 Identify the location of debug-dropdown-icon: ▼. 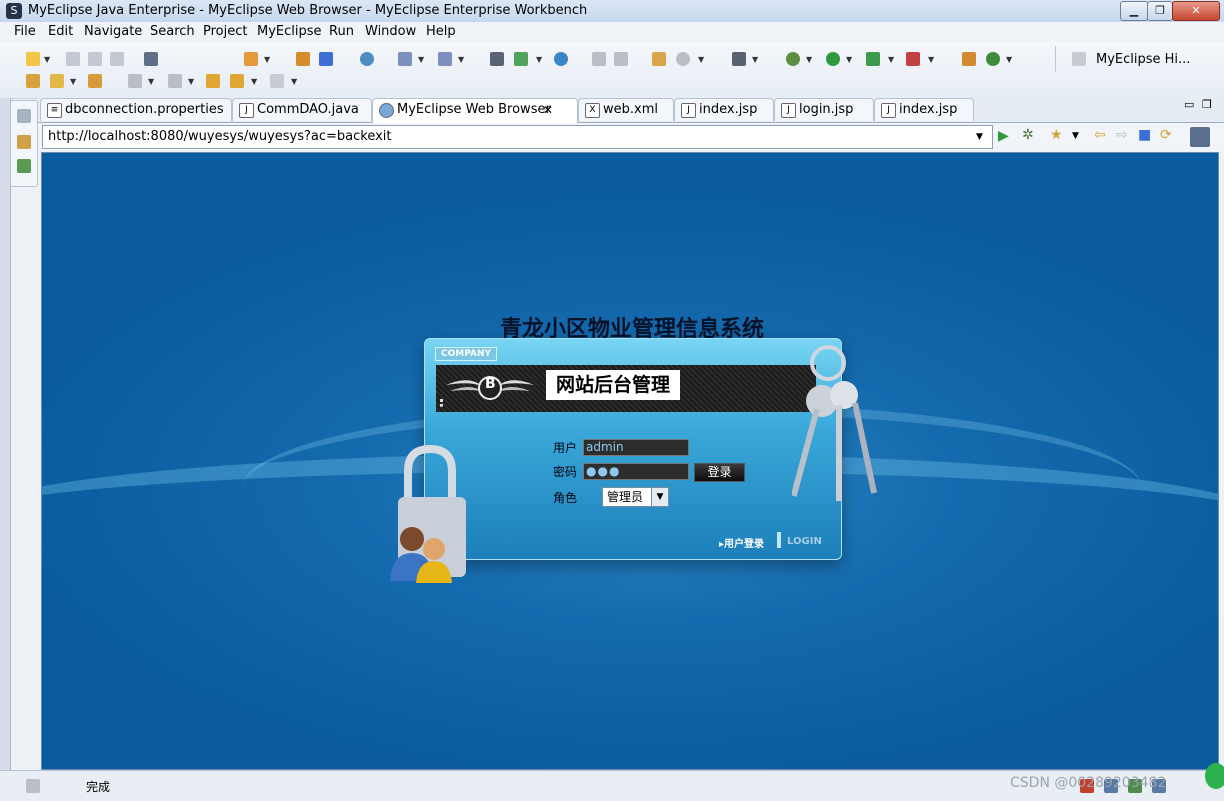
(809, 59).